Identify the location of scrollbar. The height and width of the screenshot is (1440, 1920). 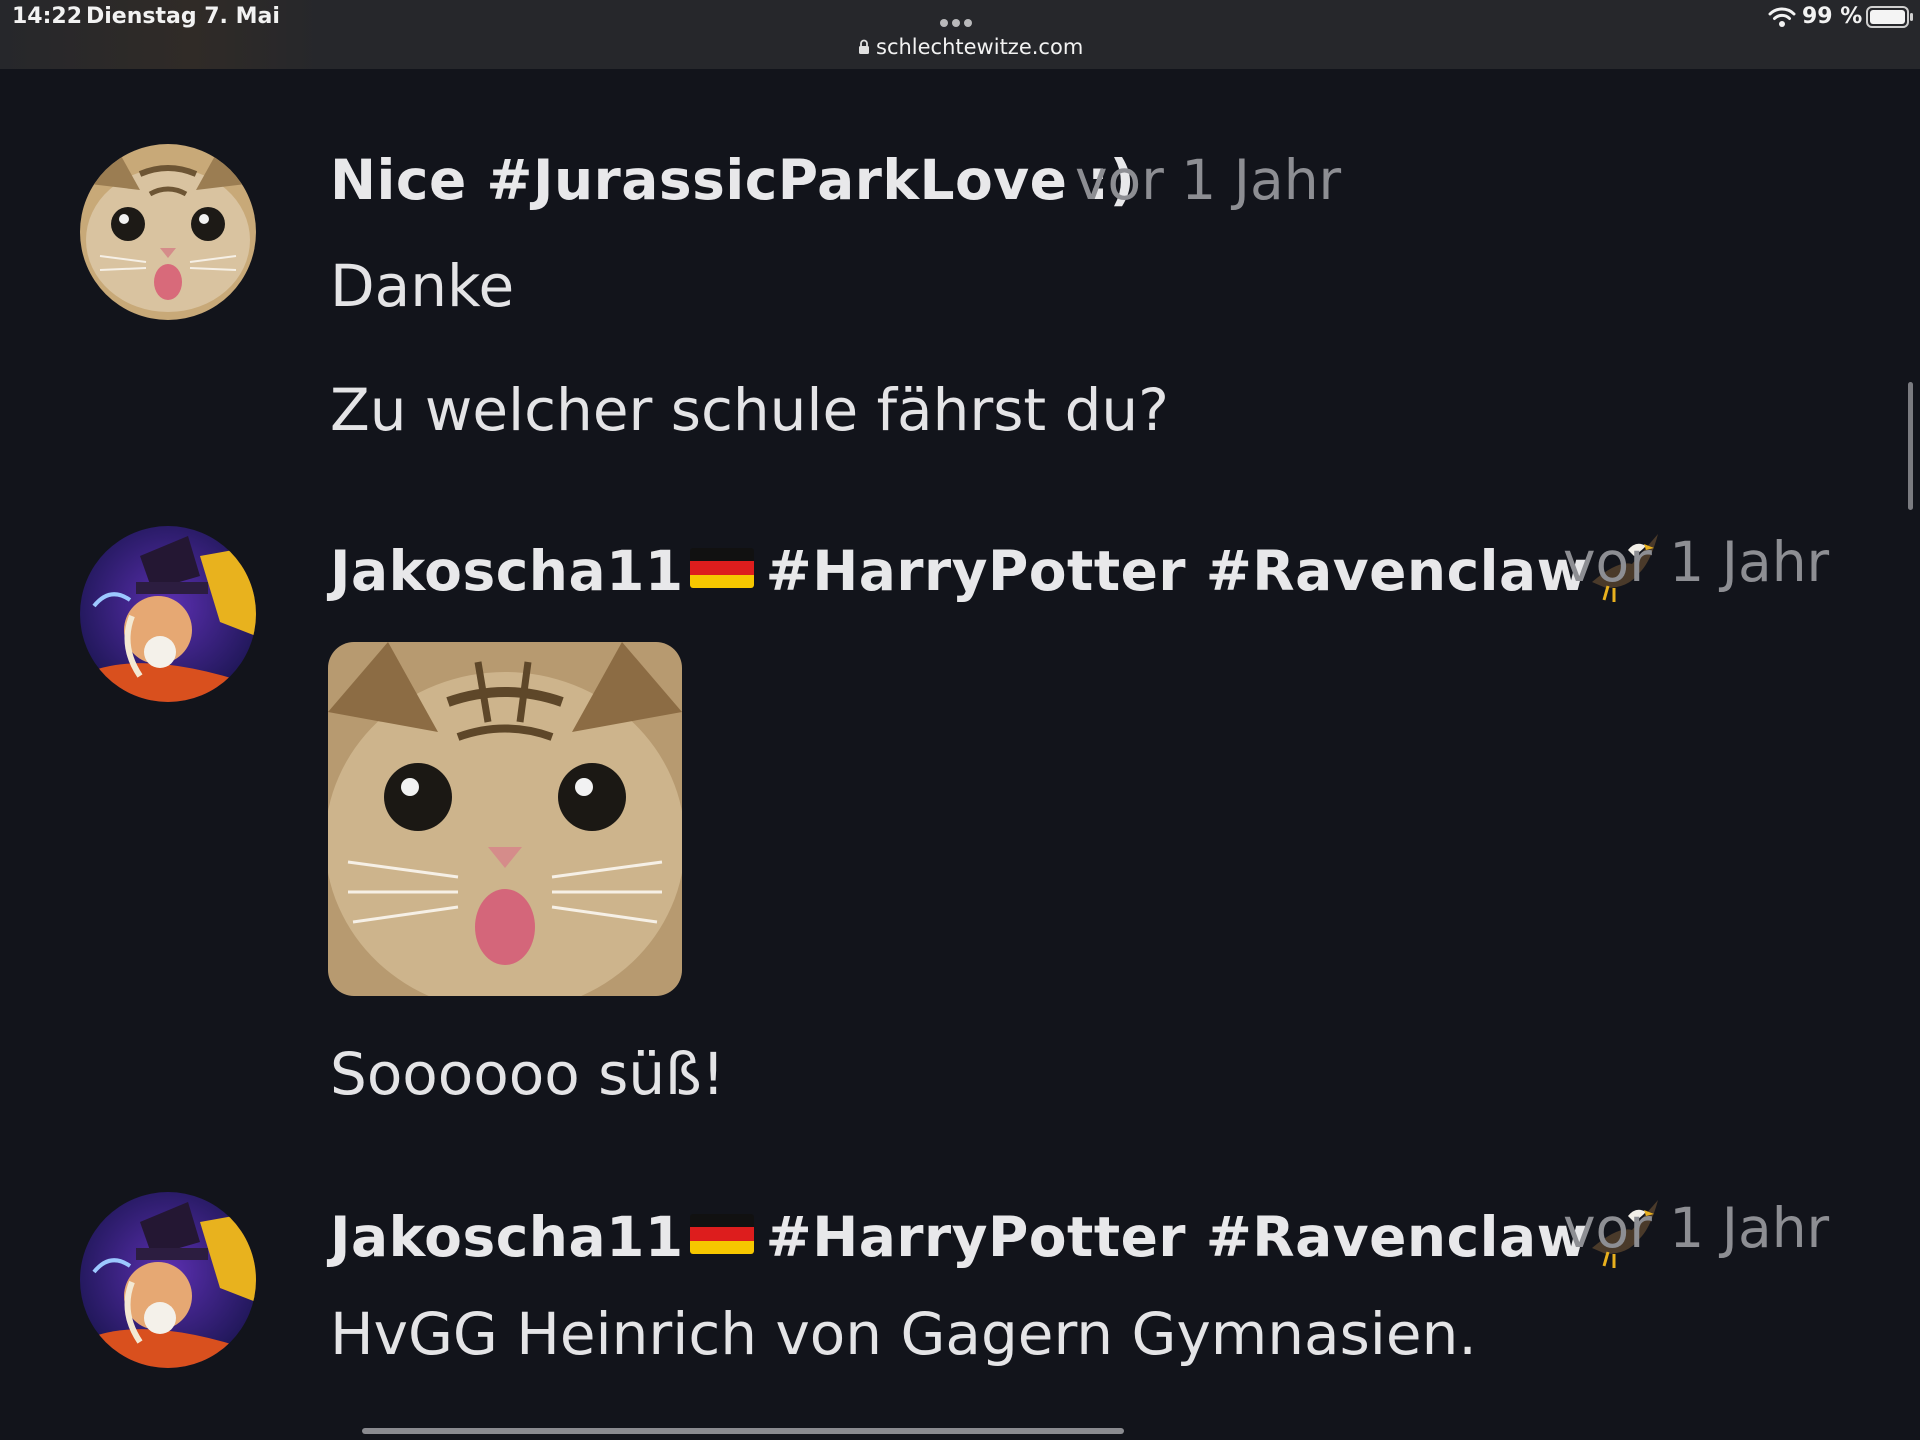
(1910, 446).